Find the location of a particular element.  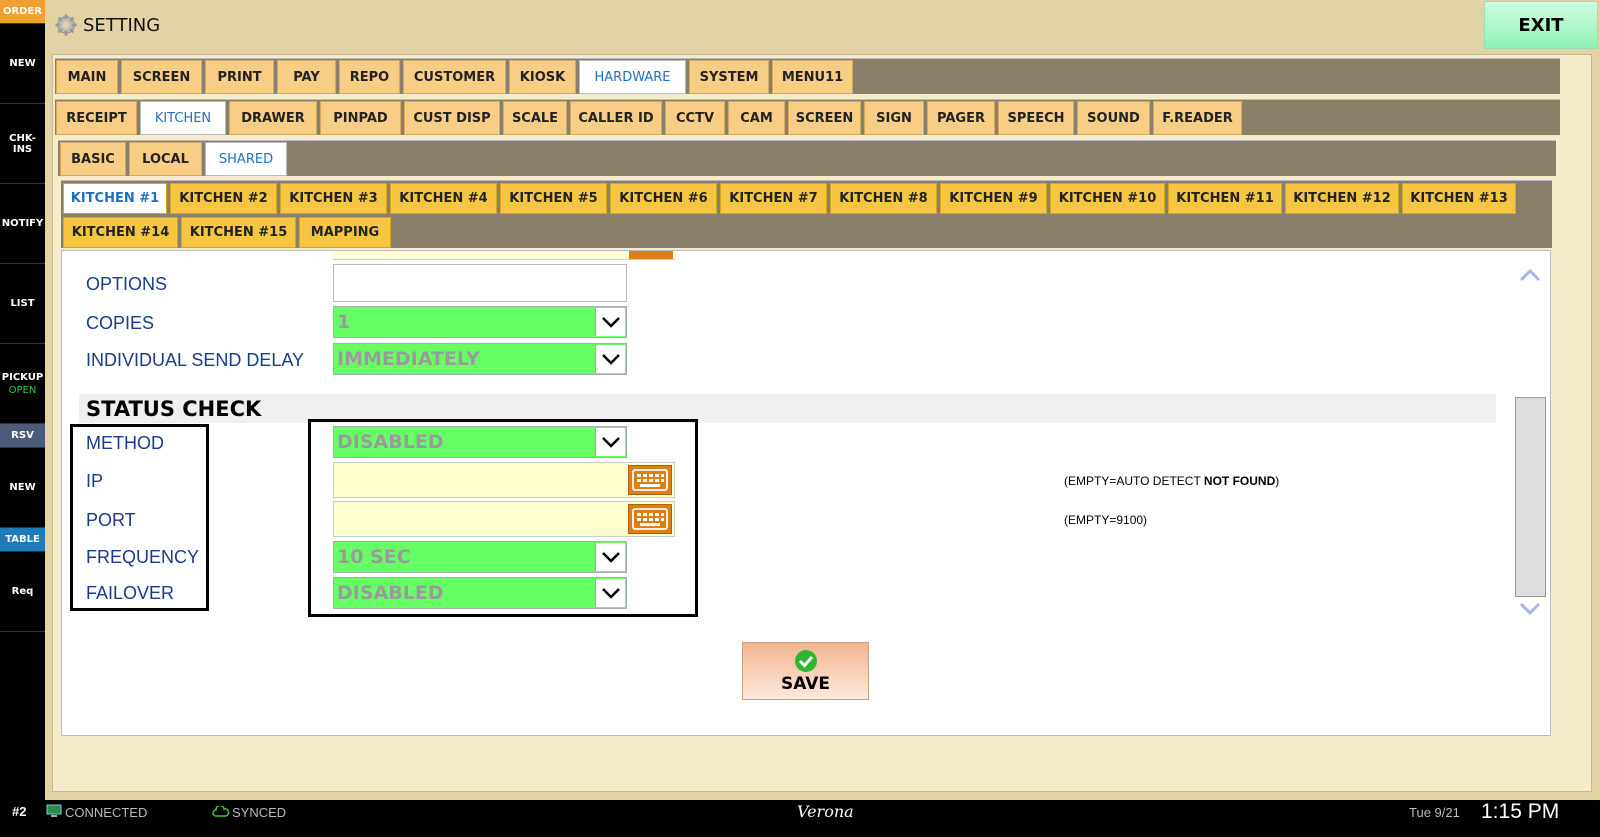

sidebar-label: ORDER is located at coordinates (22, 11).